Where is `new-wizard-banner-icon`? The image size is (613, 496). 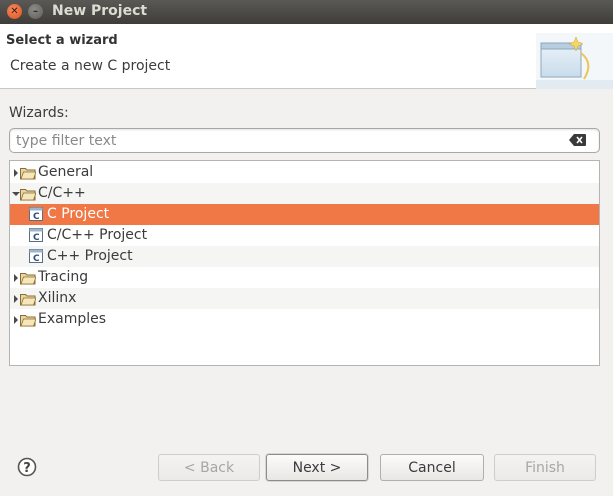 new-wizard-banner-icon is located at coordinates (574, 61).